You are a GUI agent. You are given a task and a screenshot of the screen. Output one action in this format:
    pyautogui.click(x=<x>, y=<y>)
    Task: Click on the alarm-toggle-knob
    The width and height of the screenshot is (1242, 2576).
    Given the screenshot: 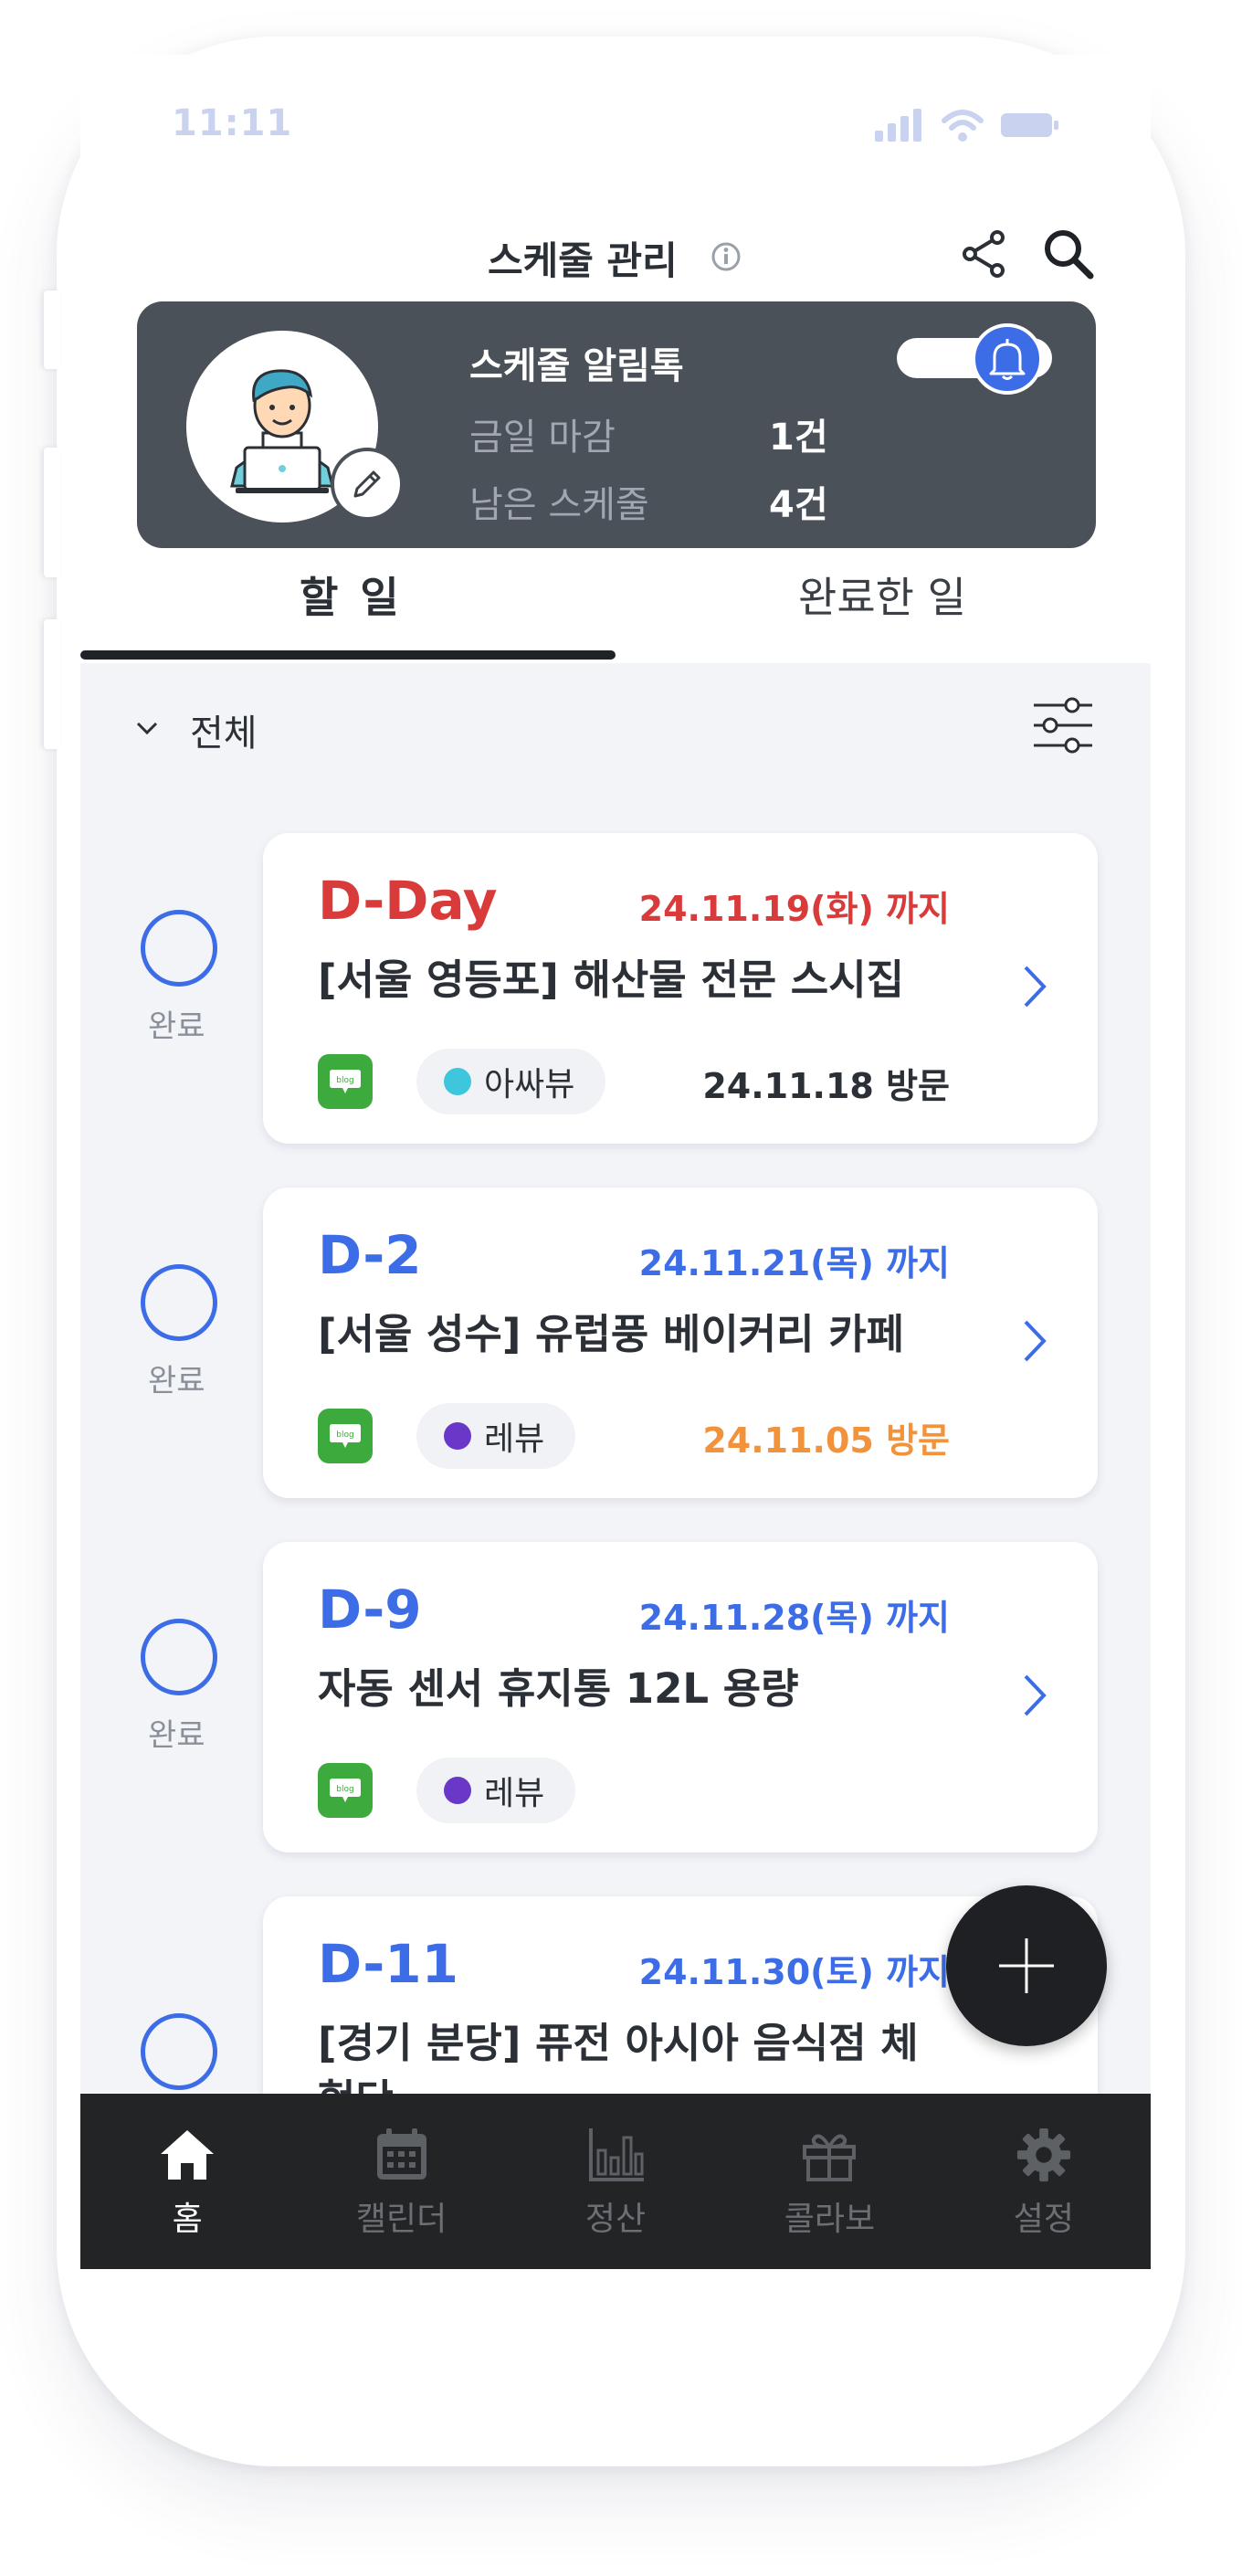 What is the action you would take?
    pyautogui.click(x=1007, y=359)
    